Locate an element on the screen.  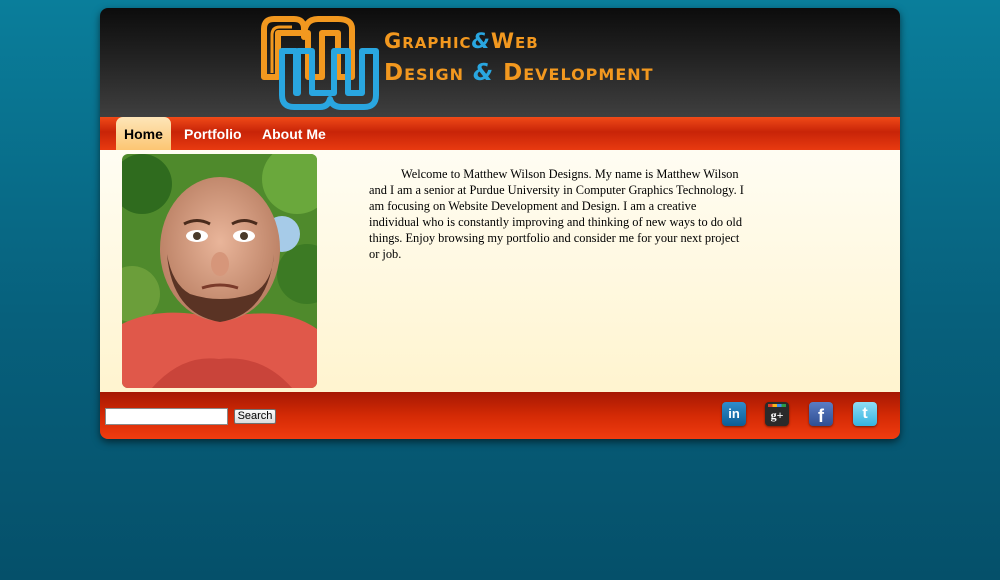
tagline-word-design: Design is located at coordinates (424, 73).